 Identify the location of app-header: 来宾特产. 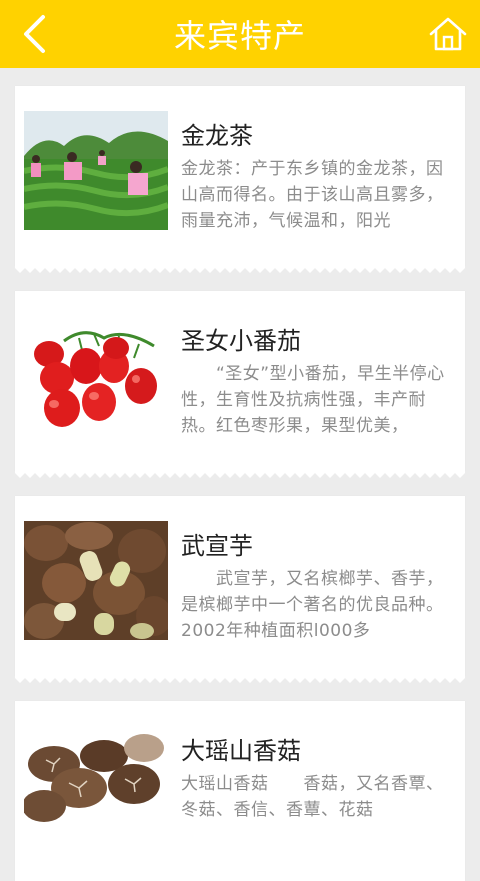
(240, 34).